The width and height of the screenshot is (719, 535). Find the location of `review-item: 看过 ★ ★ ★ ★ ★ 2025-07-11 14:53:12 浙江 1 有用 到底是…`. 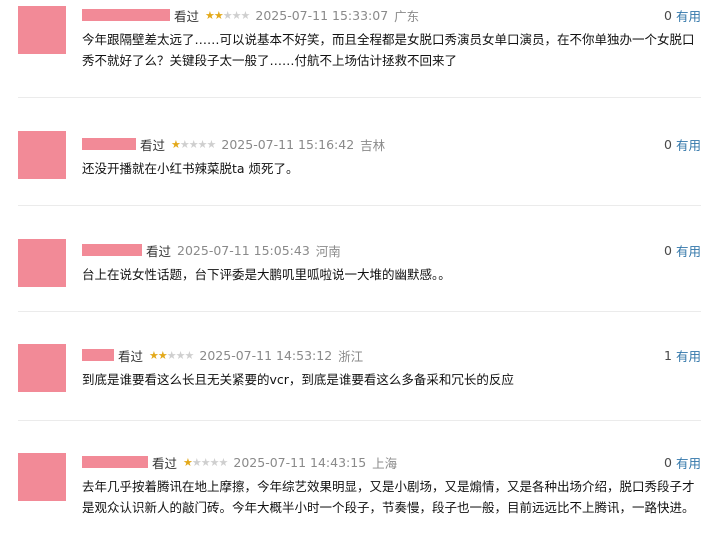

review-item: 看过 ★ ★ ★ ★ ★ 2025-07-11 14:53:12 浙江 1 有用 到底是… is located at coordinates (359, 374).